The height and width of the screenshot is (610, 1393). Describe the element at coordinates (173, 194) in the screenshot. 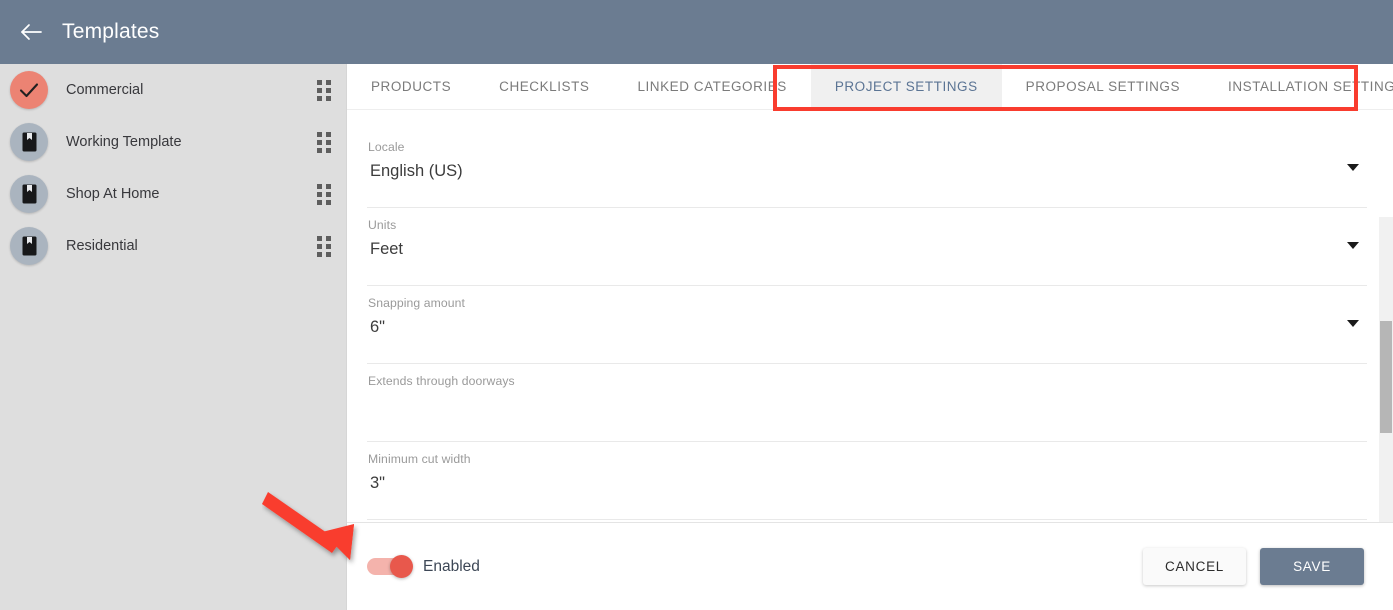

I see `sidebar-item-shop-at-home: Shop At Home` at that location.